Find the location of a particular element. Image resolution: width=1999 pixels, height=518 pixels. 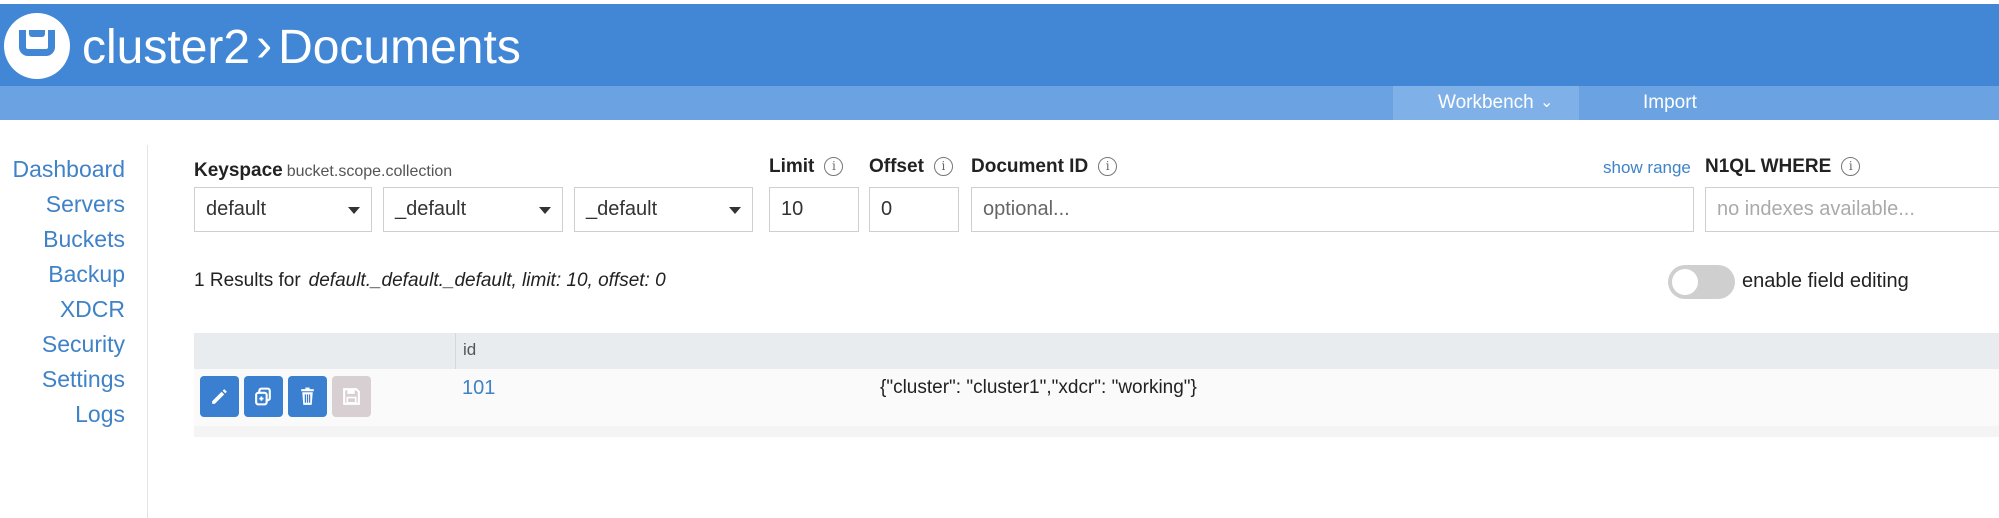

couchbase-logo-icon is located at coordinates (37, 46).